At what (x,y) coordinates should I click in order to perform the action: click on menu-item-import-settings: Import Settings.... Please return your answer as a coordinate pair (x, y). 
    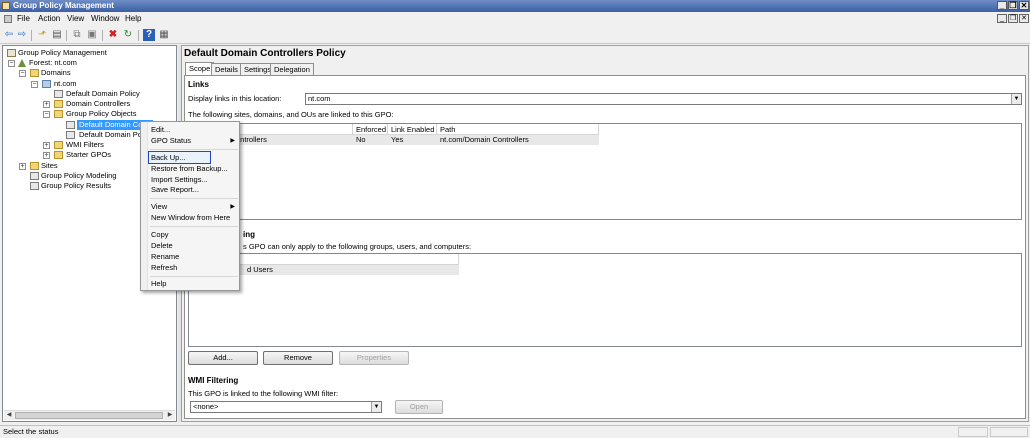
    Looking at the image, I should click on (179, 180).